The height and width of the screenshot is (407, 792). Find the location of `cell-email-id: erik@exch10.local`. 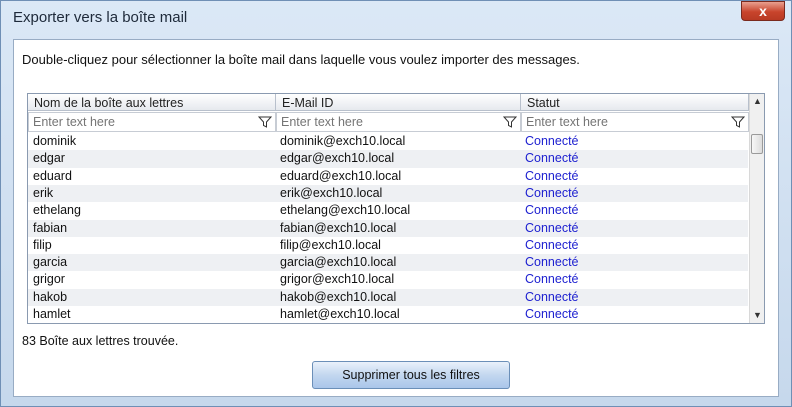

cell-email-id: erik@exch10.local is located at coordinates (331, 192).